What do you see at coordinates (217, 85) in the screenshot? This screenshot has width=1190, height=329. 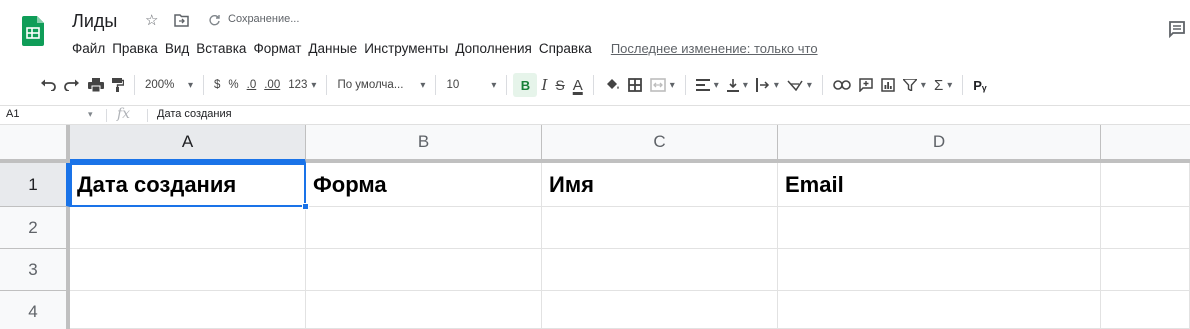 I see `currency-format-button: $` at bounding box center [217, 85].